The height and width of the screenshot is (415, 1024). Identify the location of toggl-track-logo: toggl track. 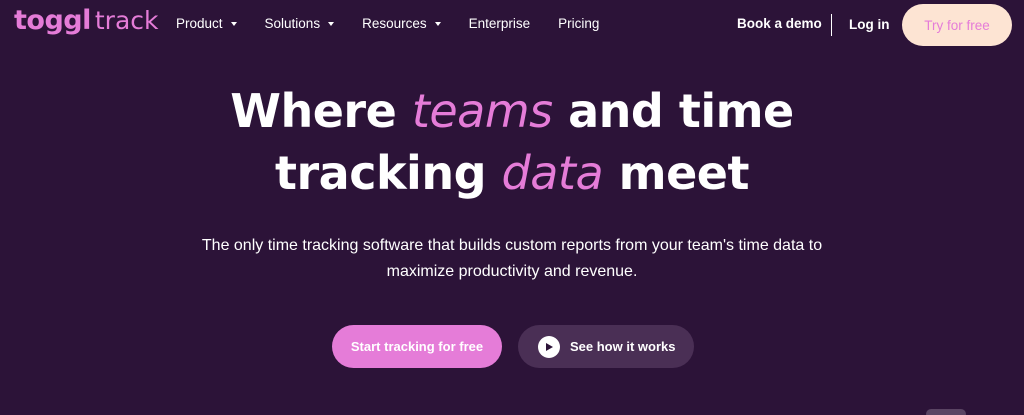
(86, 20).